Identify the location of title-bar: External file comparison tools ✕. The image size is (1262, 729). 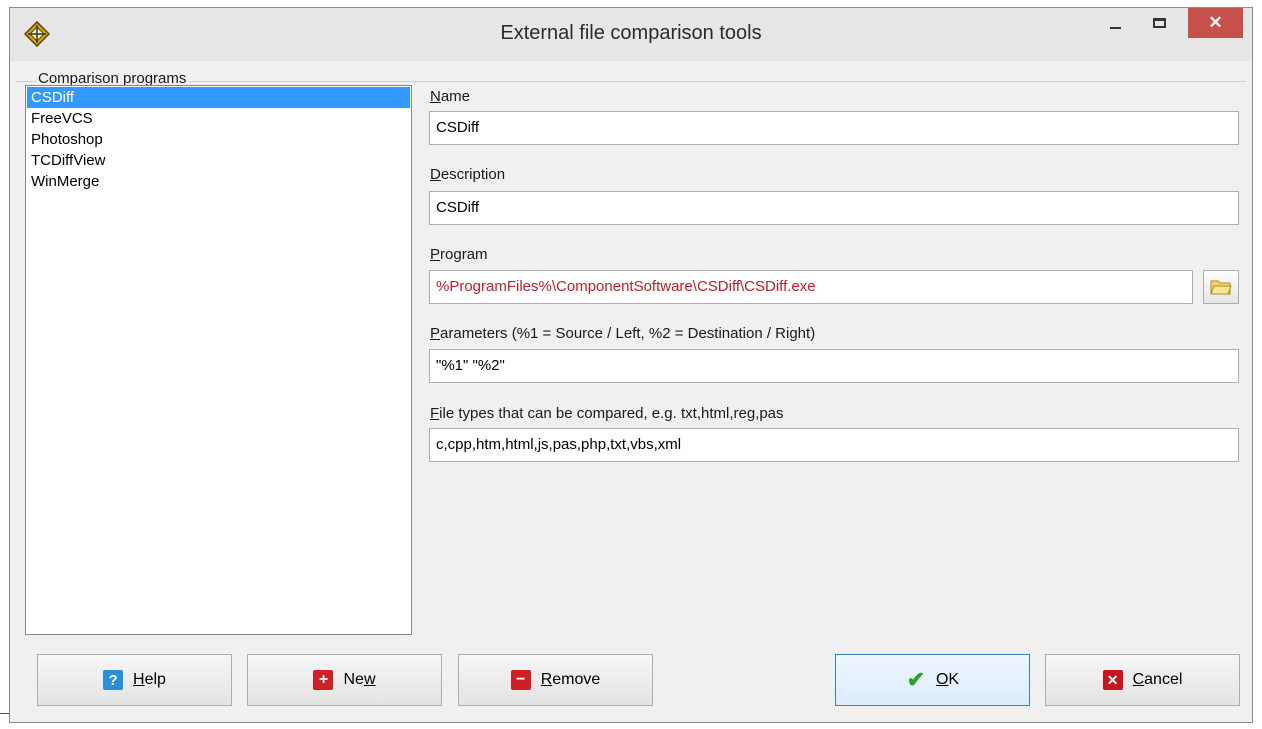
(631, 34).